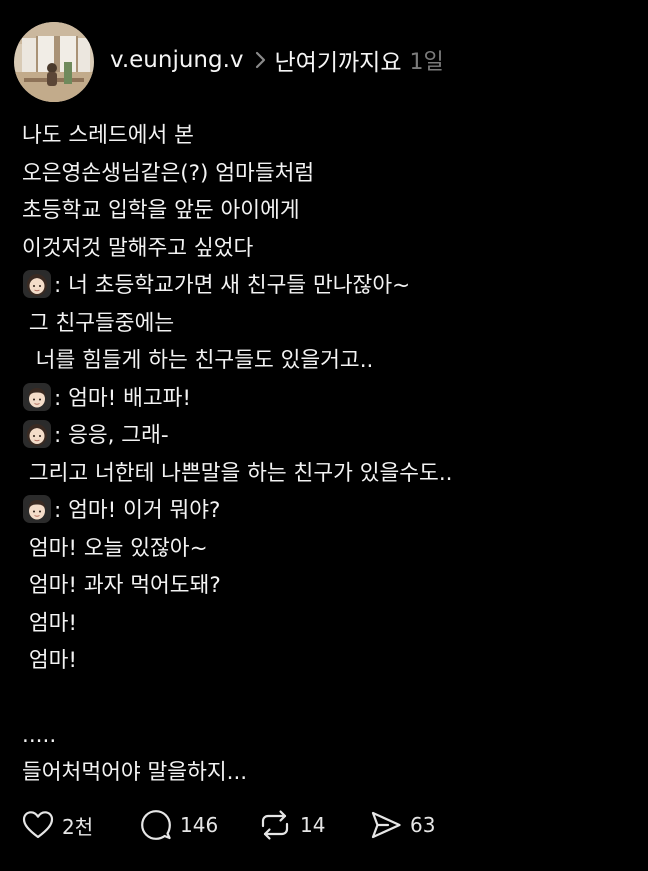 Image resolution: width=648 pixels, height=871 pixels. Describe the element at coordinates (327, 698) in the screenshot. I see `post-line-blank` at that location.